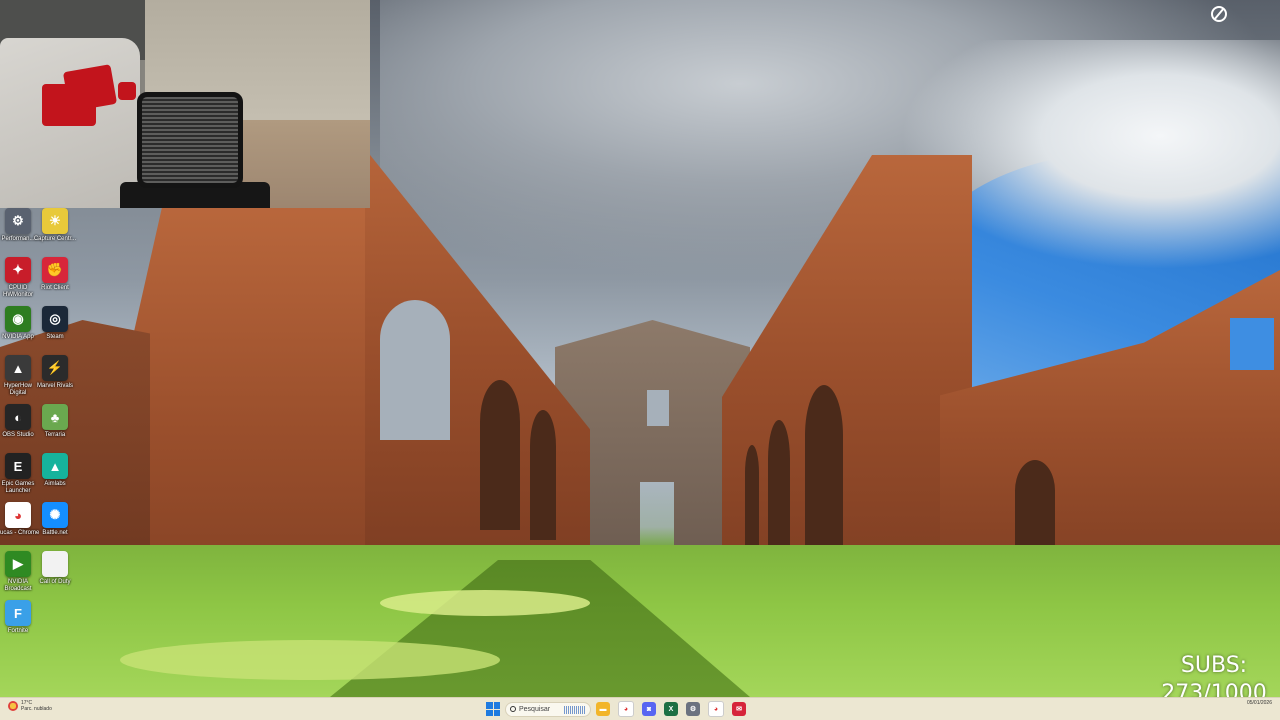 This screenshot has height=720, width=1280. I want to click on weather-icon, so click(13, 706).